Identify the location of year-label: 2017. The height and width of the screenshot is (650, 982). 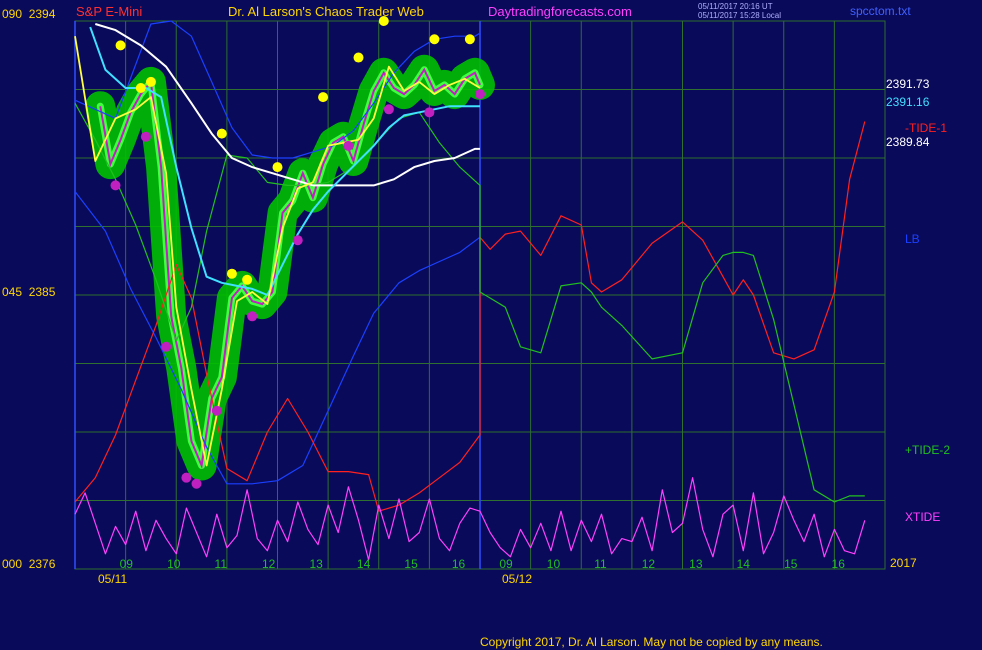
(903, 563).